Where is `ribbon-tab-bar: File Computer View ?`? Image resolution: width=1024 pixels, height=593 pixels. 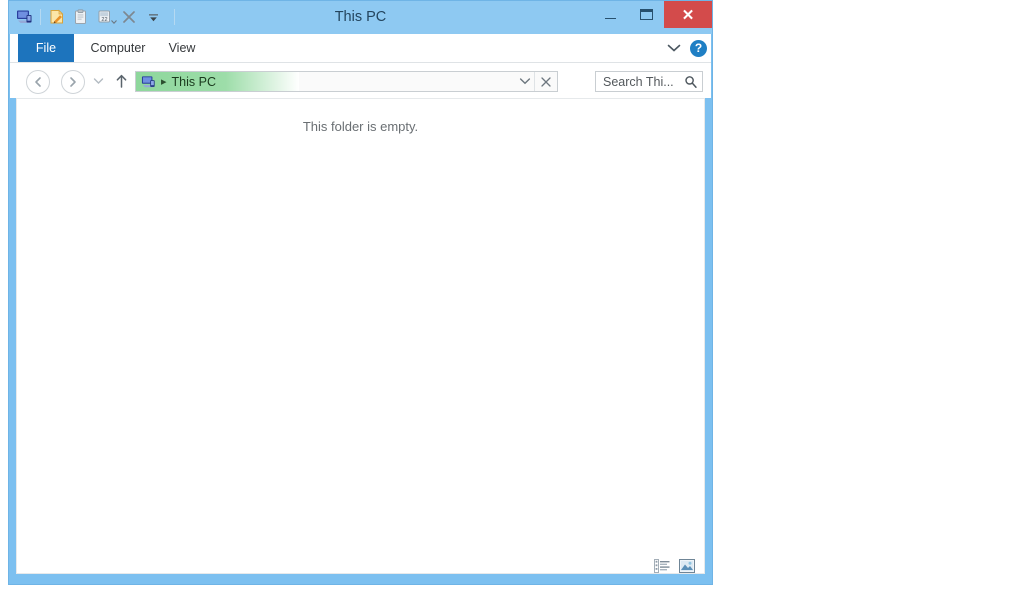
ribbon-tab-bar: File Computer View ? is located at coordinates (360, 48).